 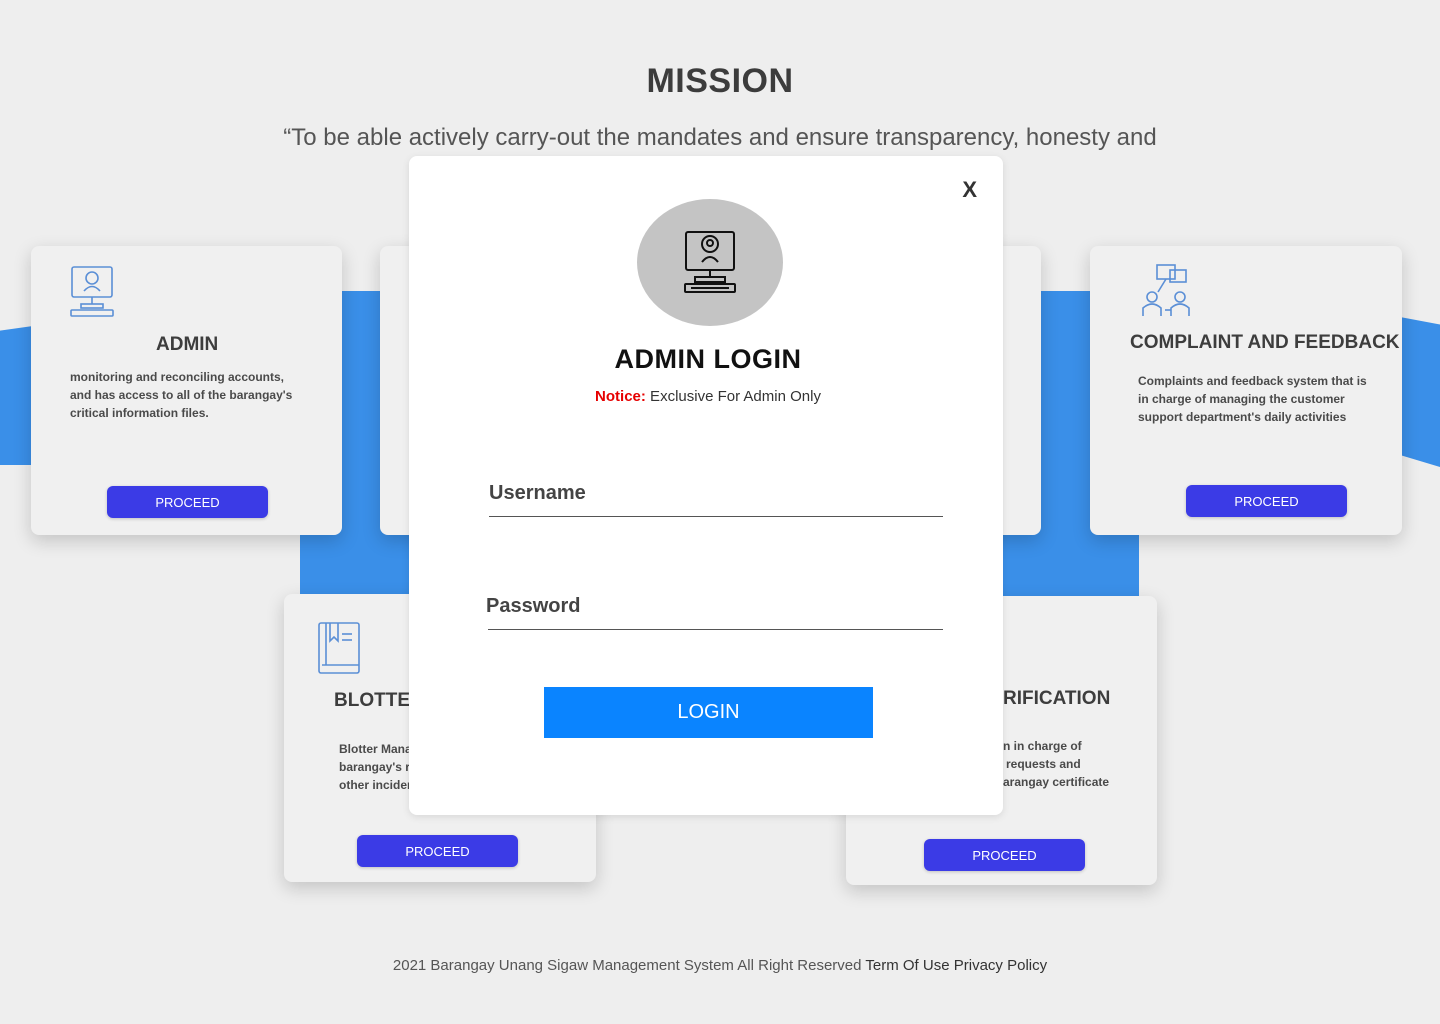 What do you see at coordinates (708, 712) in the screenshot?
I see `login-button: LOGIN` at bounding box center [708, 712].